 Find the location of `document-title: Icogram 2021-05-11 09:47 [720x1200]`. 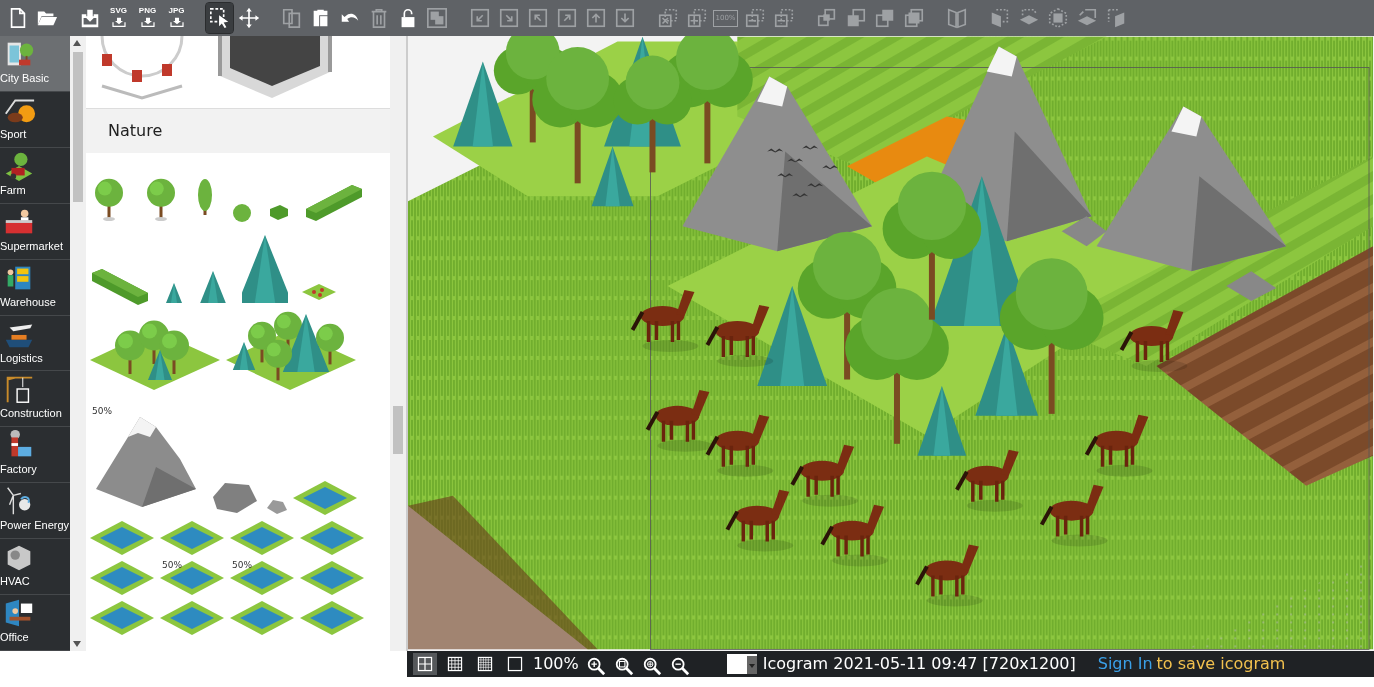

document-title: Icogram 2021-05-11 09:47 [720x1200] is located at coordinates (919, 664).